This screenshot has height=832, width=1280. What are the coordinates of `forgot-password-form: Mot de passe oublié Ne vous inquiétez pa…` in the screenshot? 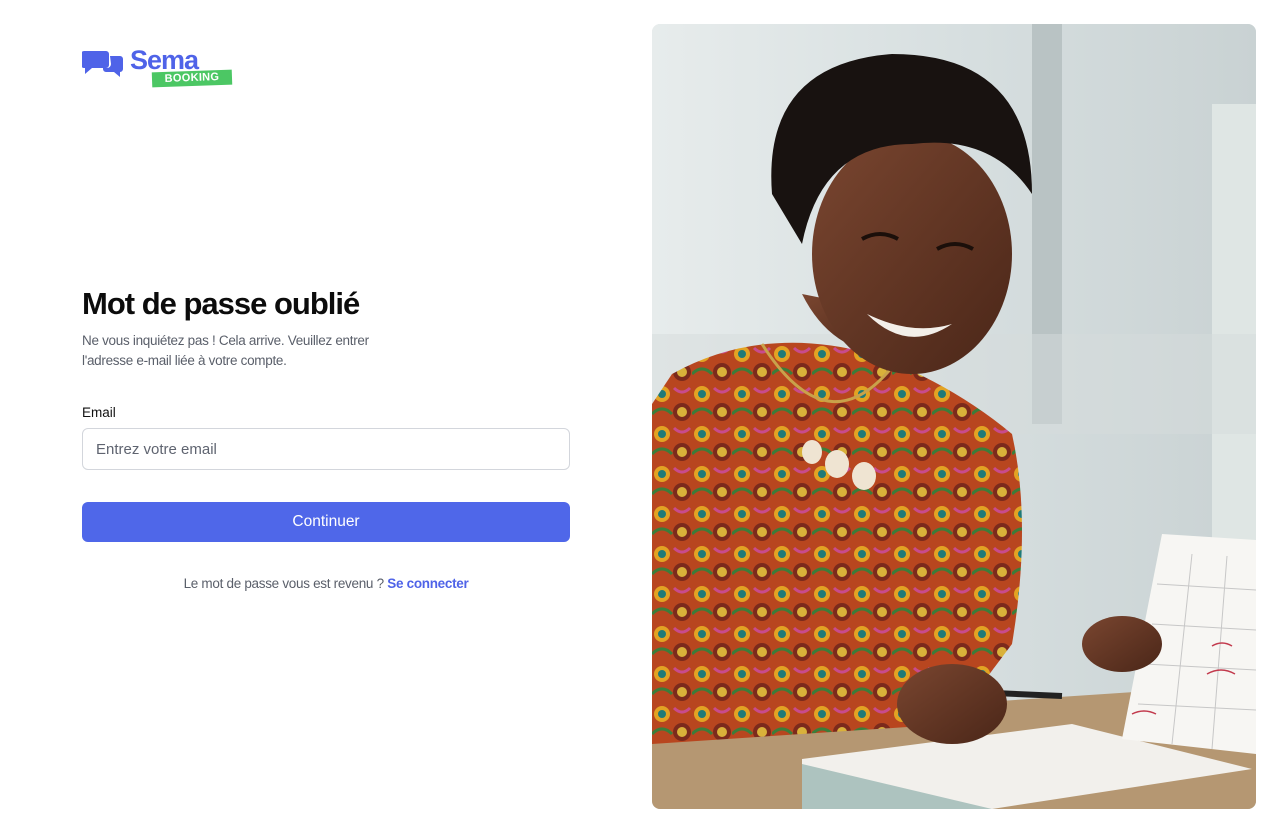 It's located at (326, 438).